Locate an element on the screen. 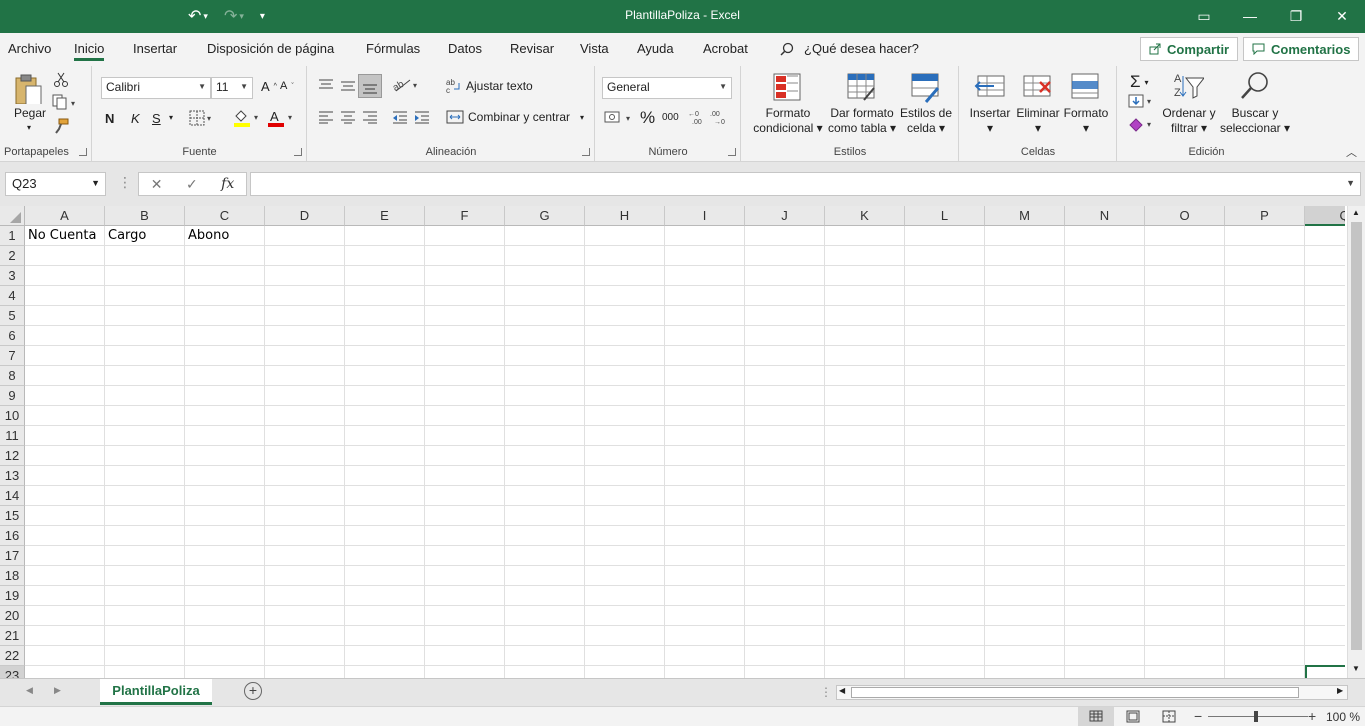 Image resolution: width=1365 pixels, height=726 pixels. row-header-21: 21 is located at coordinates (12, 636).